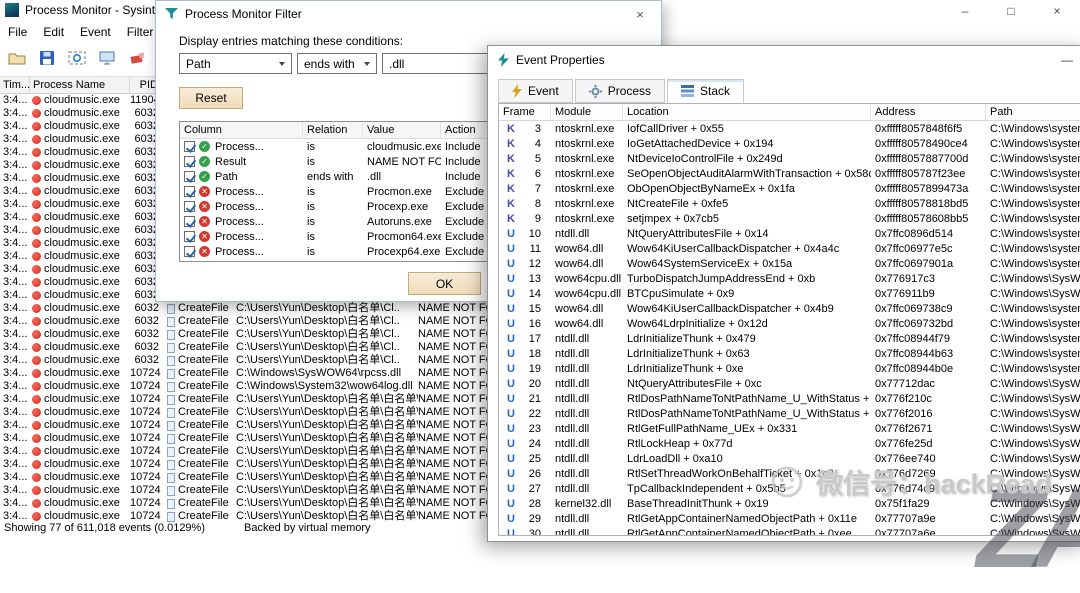  I want to click on tab-event: Event, so click(535, 91).